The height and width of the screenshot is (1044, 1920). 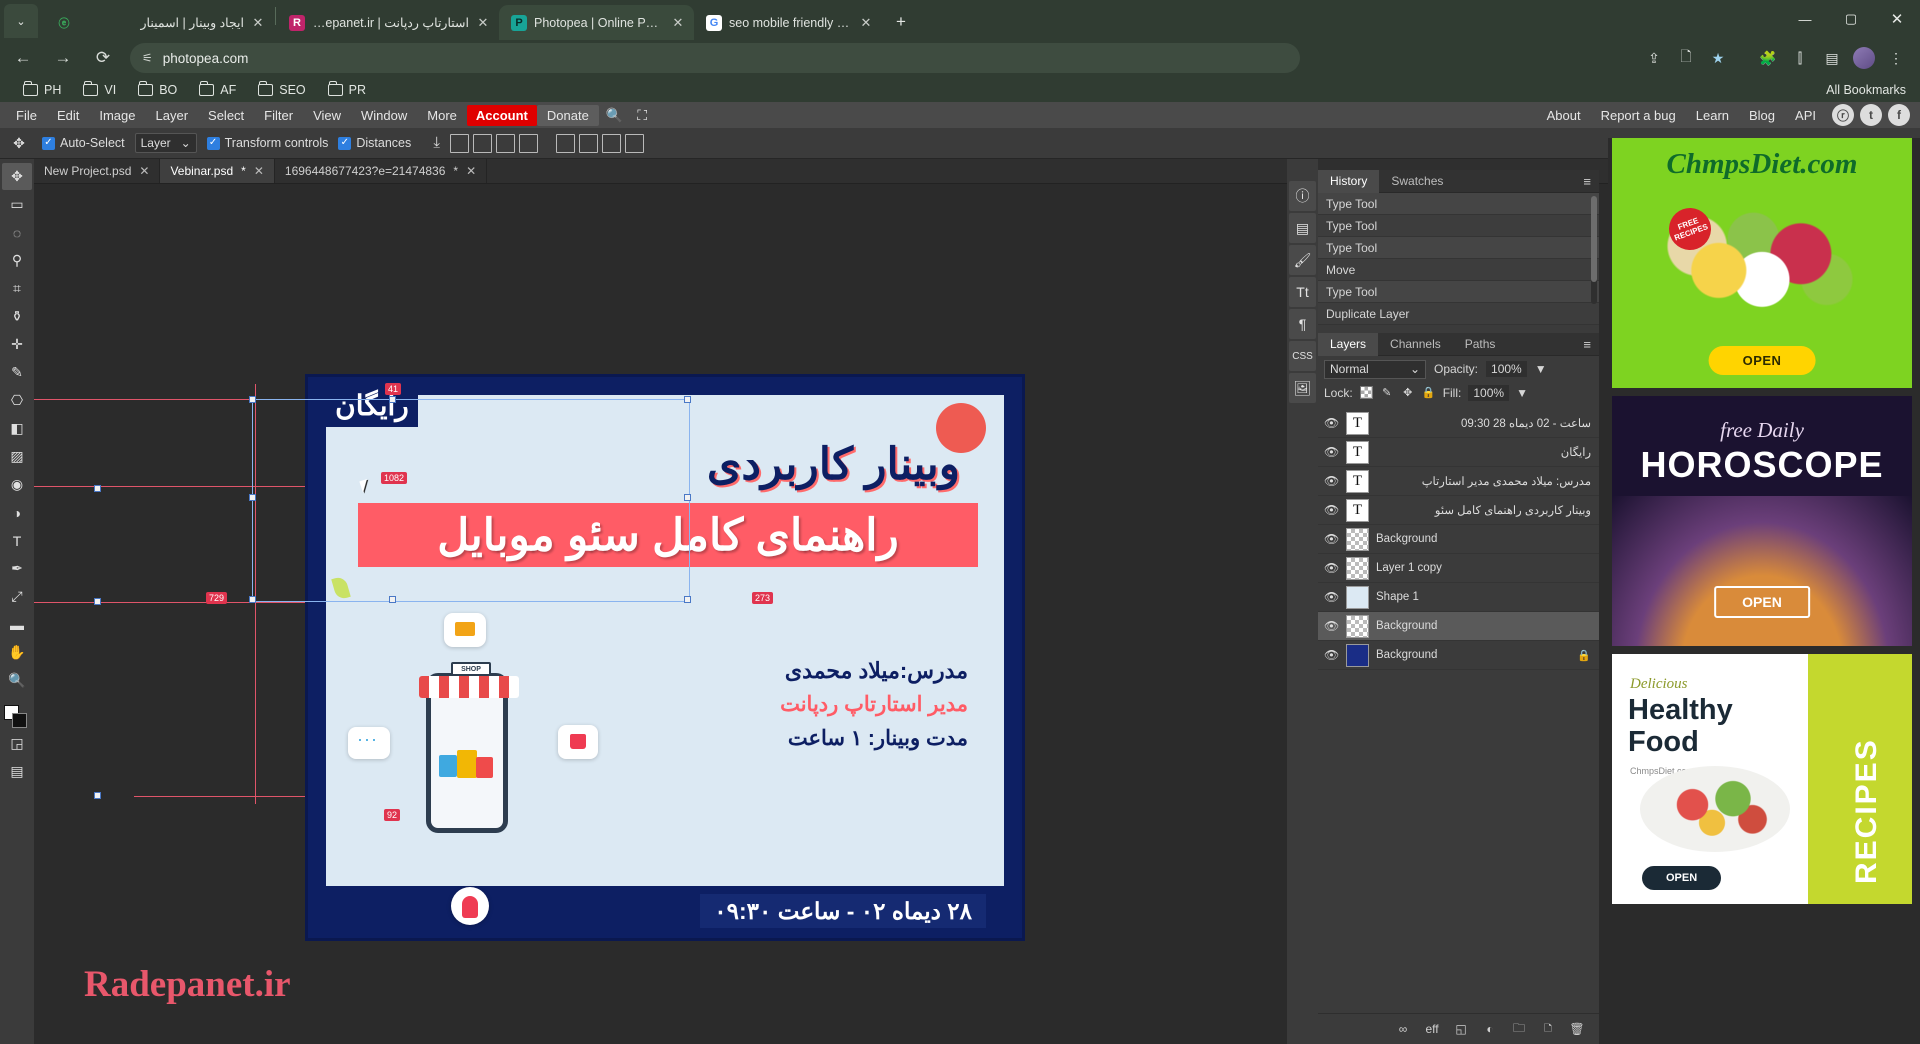 I want to click on history-item: Type Tool, so click(x=1458, y=248).